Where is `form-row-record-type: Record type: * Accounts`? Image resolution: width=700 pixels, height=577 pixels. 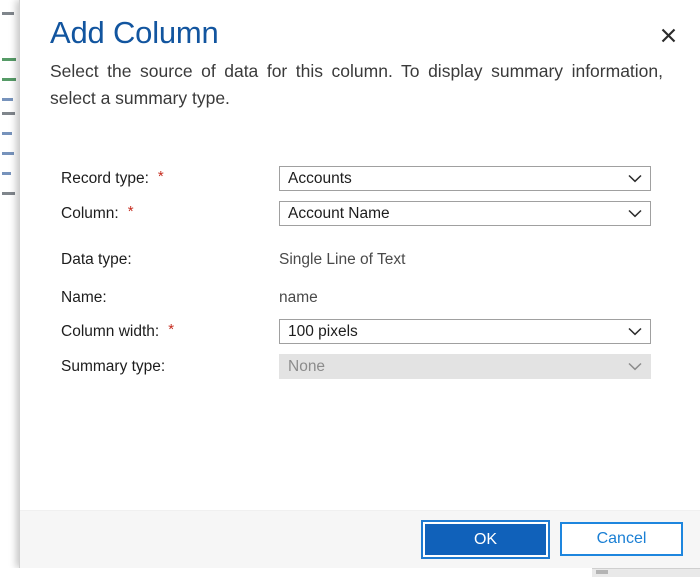
form-row-record-type: Record type: * Accounts is located at coordinates (360, 179).